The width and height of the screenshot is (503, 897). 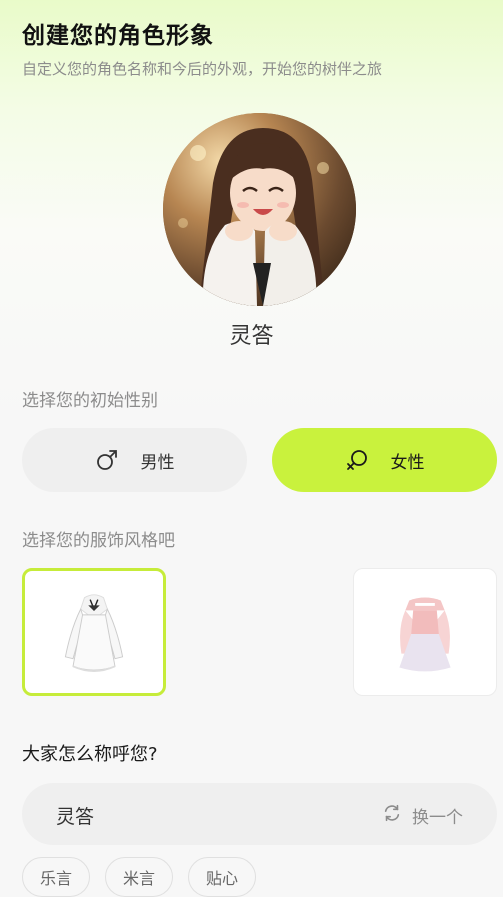 I want to click on outfit-option-white, so click(x=94, y=632).